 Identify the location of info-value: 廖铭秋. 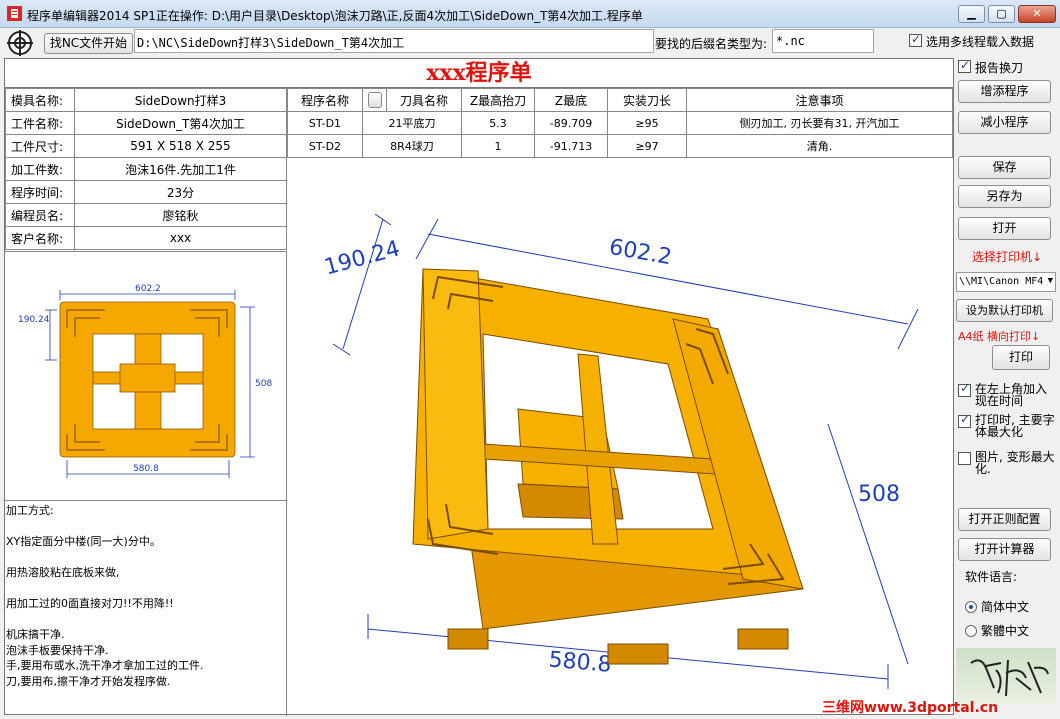
(180, 215).